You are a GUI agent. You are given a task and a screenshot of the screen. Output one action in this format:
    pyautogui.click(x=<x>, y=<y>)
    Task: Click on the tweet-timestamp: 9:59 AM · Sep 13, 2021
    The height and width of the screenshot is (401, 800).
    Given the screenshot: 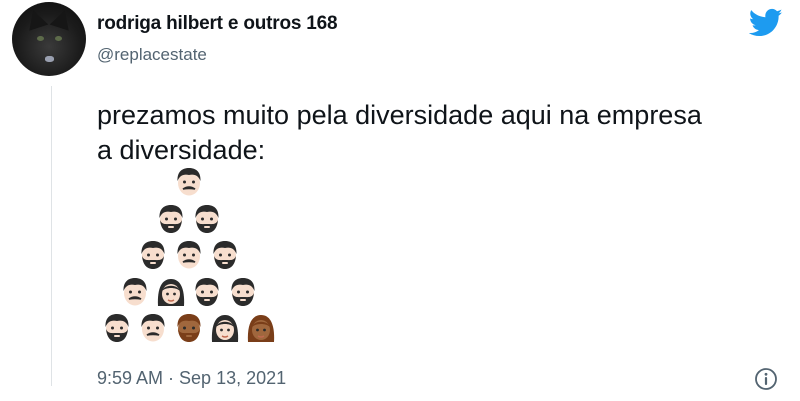 What is the action you would take?
    pyautogui.click(x=191, y=378)
    